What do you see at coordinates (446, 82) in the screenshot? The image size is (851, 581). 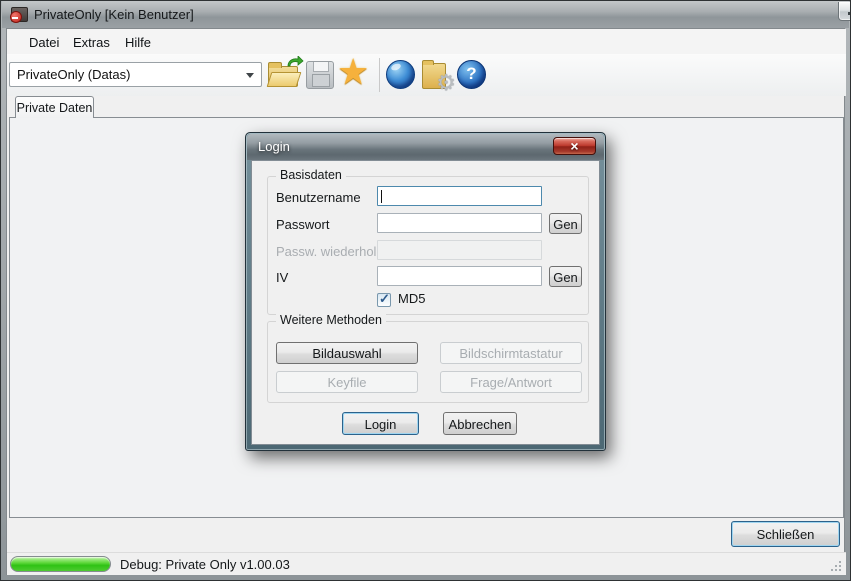 I see `gear-icon: ⚙` at bounding box center [446, 82].